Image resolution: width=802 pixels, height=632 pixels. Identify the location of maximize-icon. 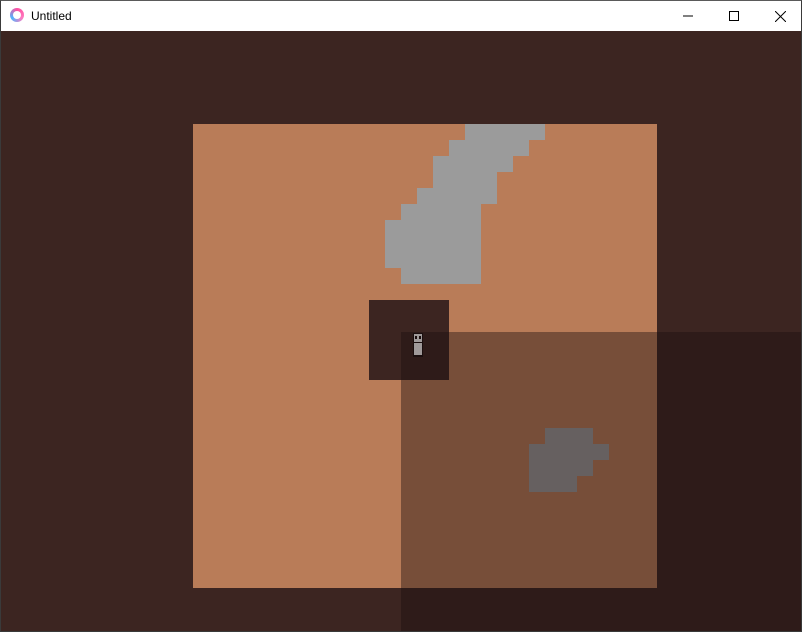
(734, 16).